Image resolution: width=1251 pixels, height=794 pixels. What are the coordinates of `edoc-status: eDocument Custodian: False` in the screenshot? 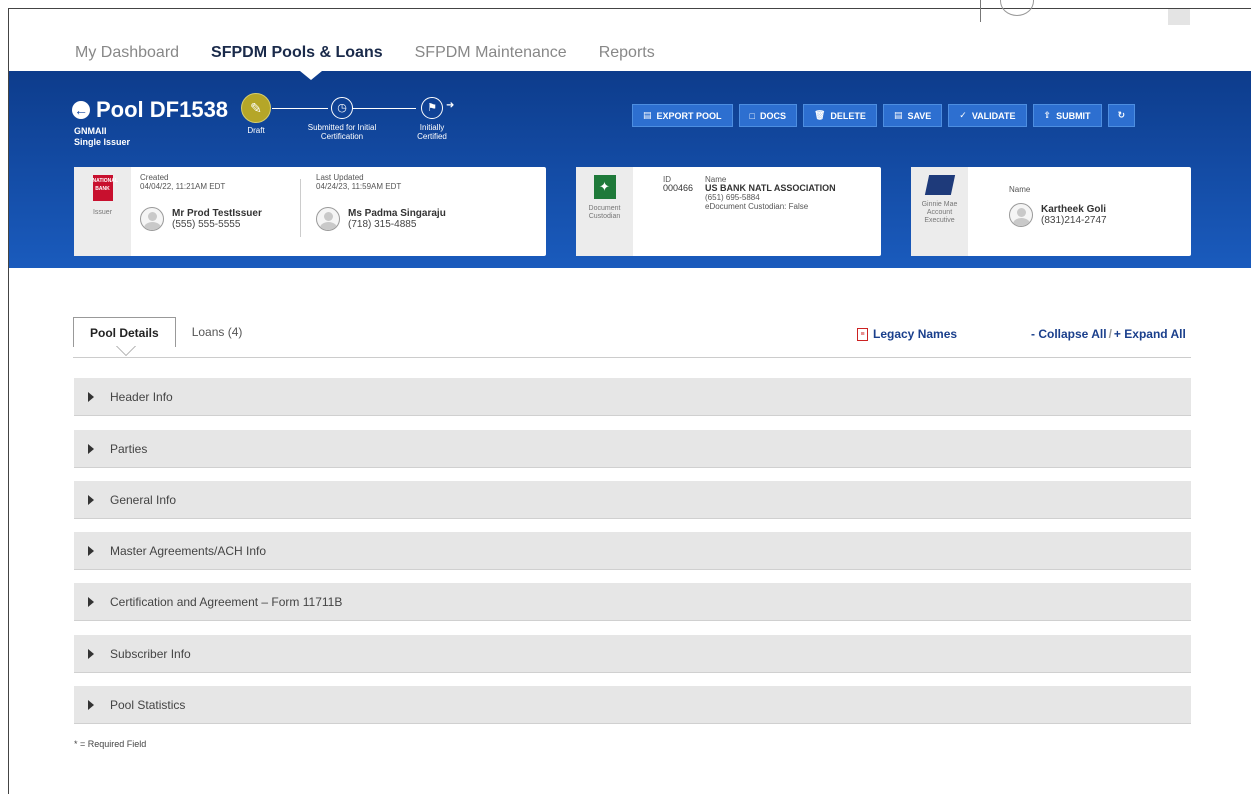 It's located at (757, 206).